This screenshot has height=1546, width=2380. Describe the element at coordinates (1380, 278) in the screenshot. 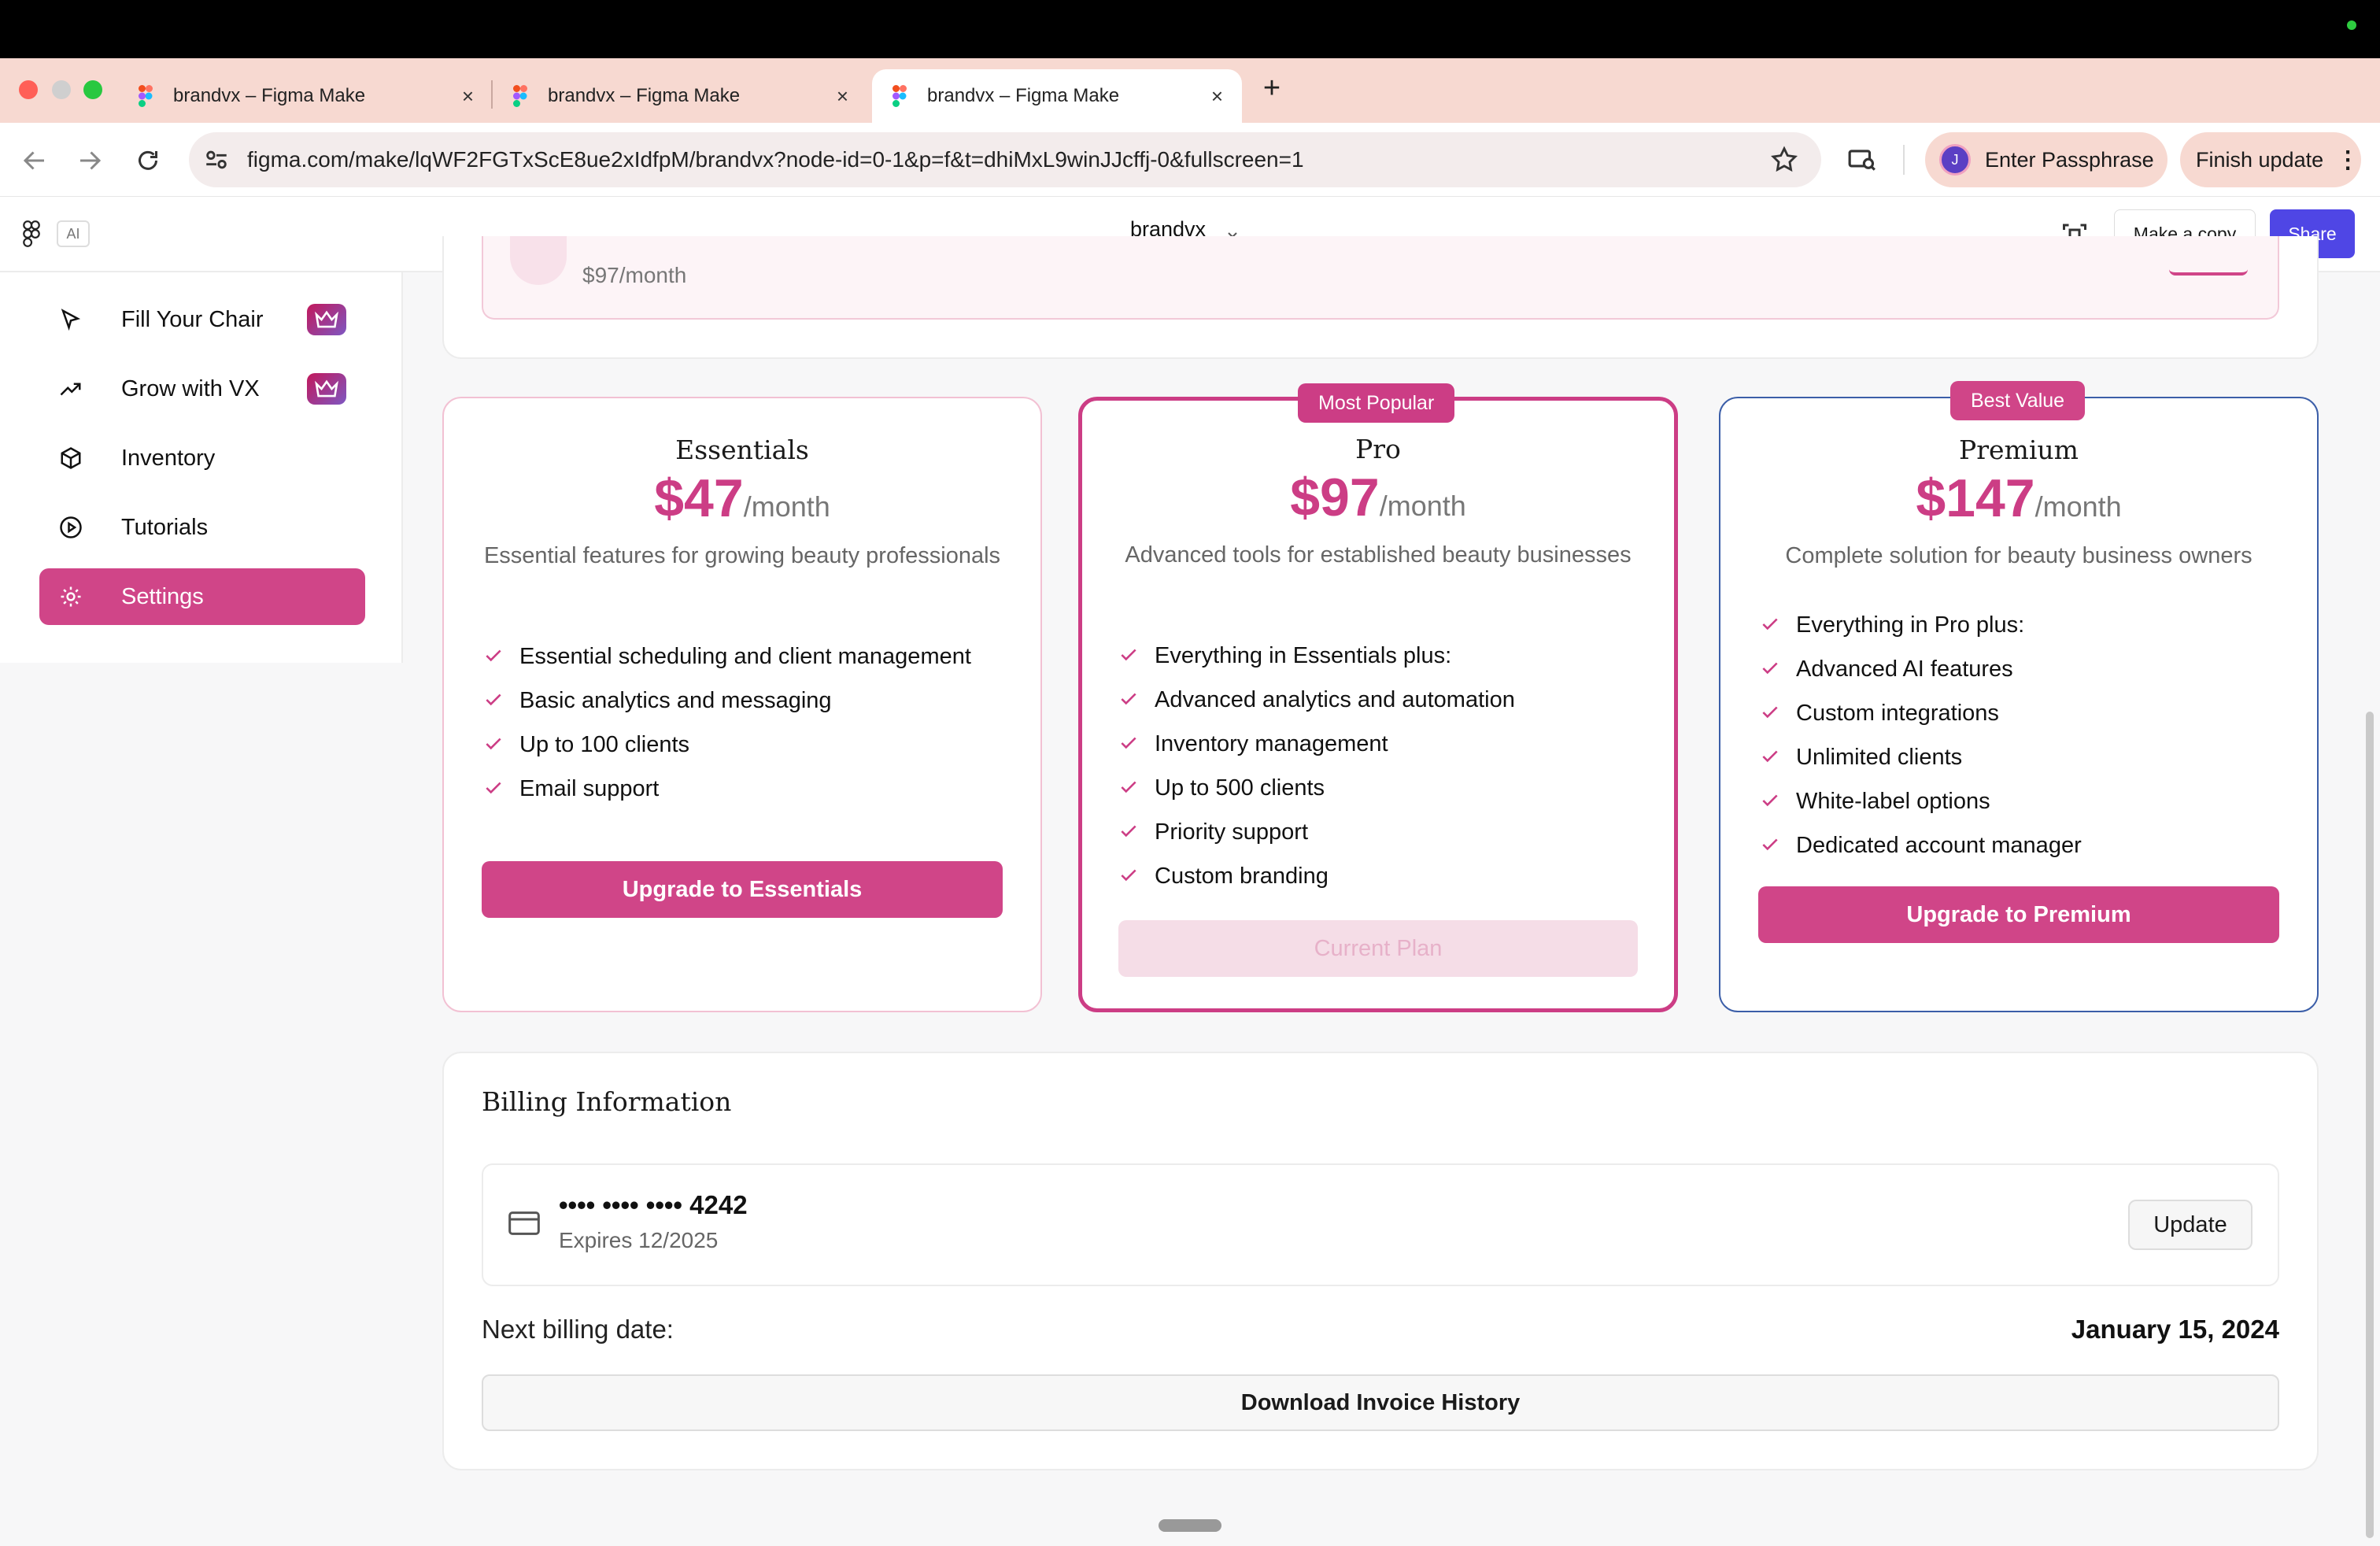

I see `current-plan-banner` at that location.